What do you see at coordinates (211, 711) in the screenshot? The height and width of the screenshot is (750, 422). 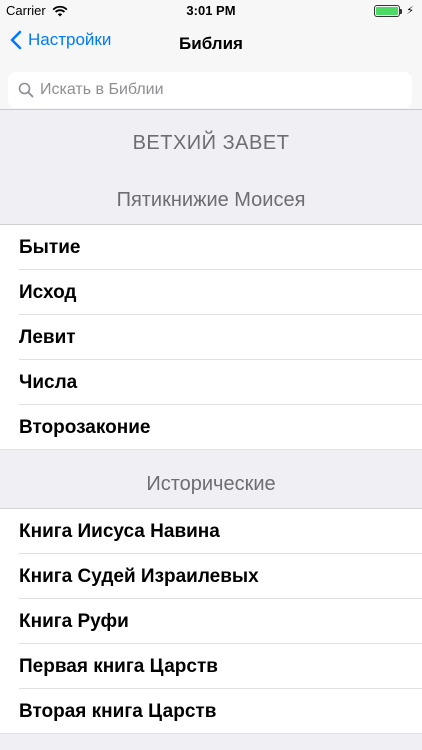 I see `list-item: Вторая книга Царств` at bounding box center [211, 711].